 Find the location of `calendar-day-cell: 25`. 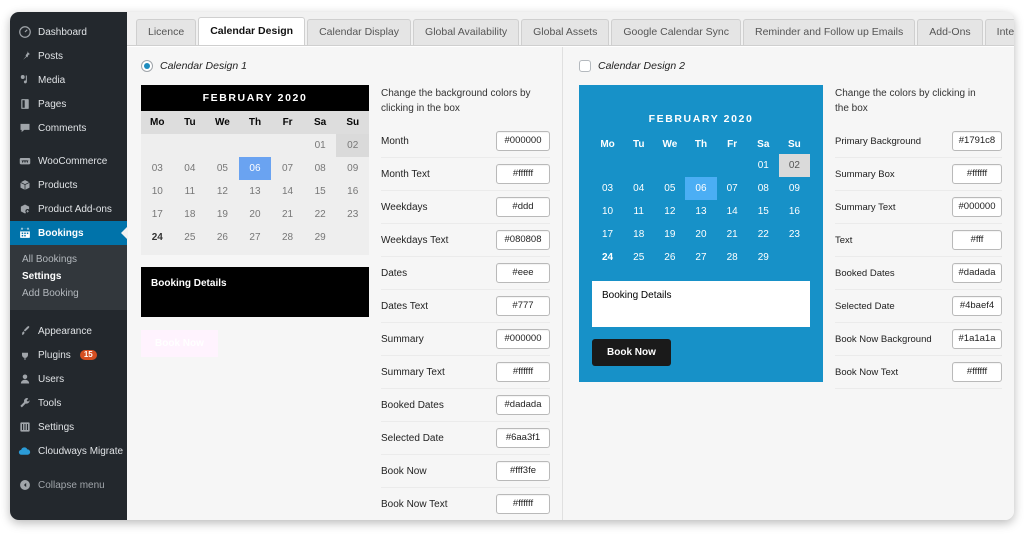

calendar-day-cell: 25 is located at coordinates (190, 237).